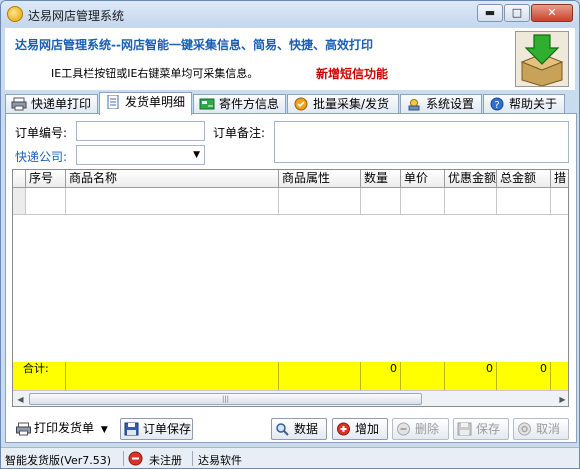 This screenshot has width=580, height=469. I want to click on tab-invoice-details: 发货单明细, so click(145, 103).